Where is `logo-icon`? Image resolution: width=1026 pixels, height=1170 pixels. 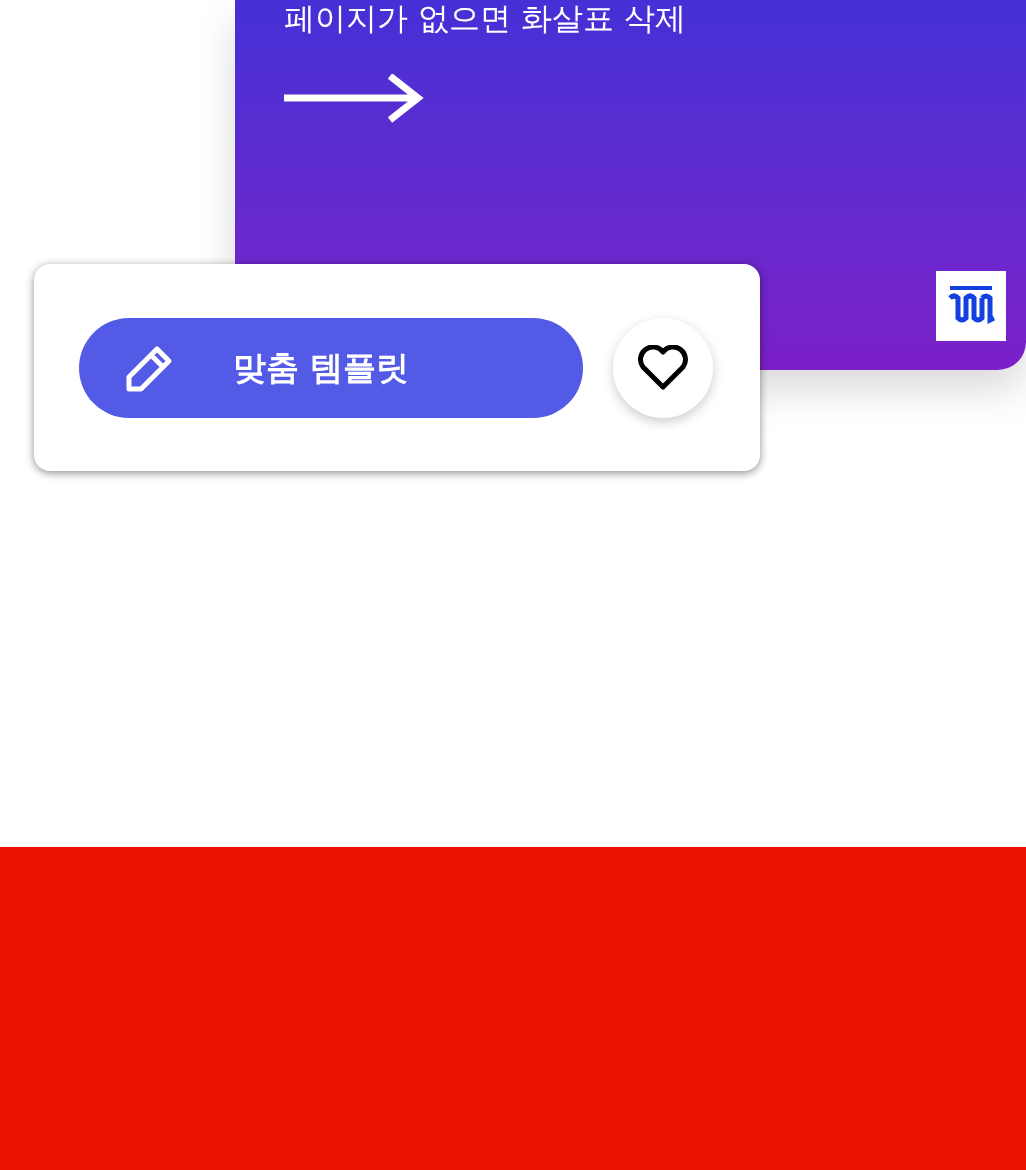
logo-icon is located at coordinates (971, 306).